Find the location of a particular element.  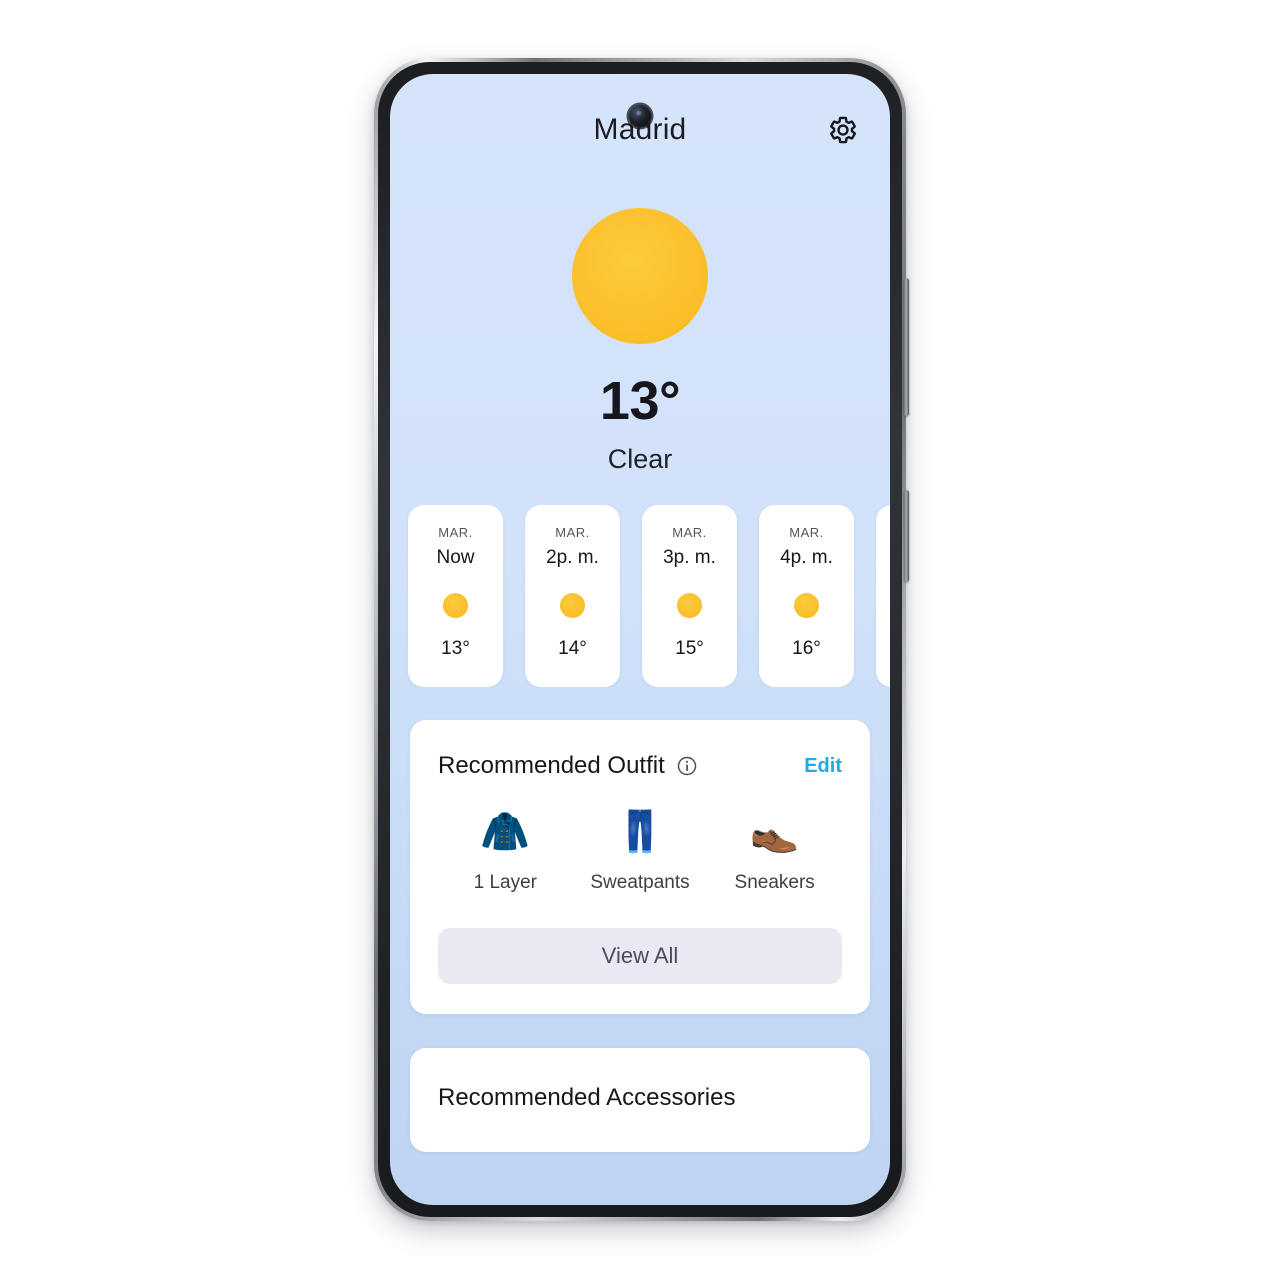

hourly-card: MAR. 3p. m. 15° is located at coordinates (689, 596).